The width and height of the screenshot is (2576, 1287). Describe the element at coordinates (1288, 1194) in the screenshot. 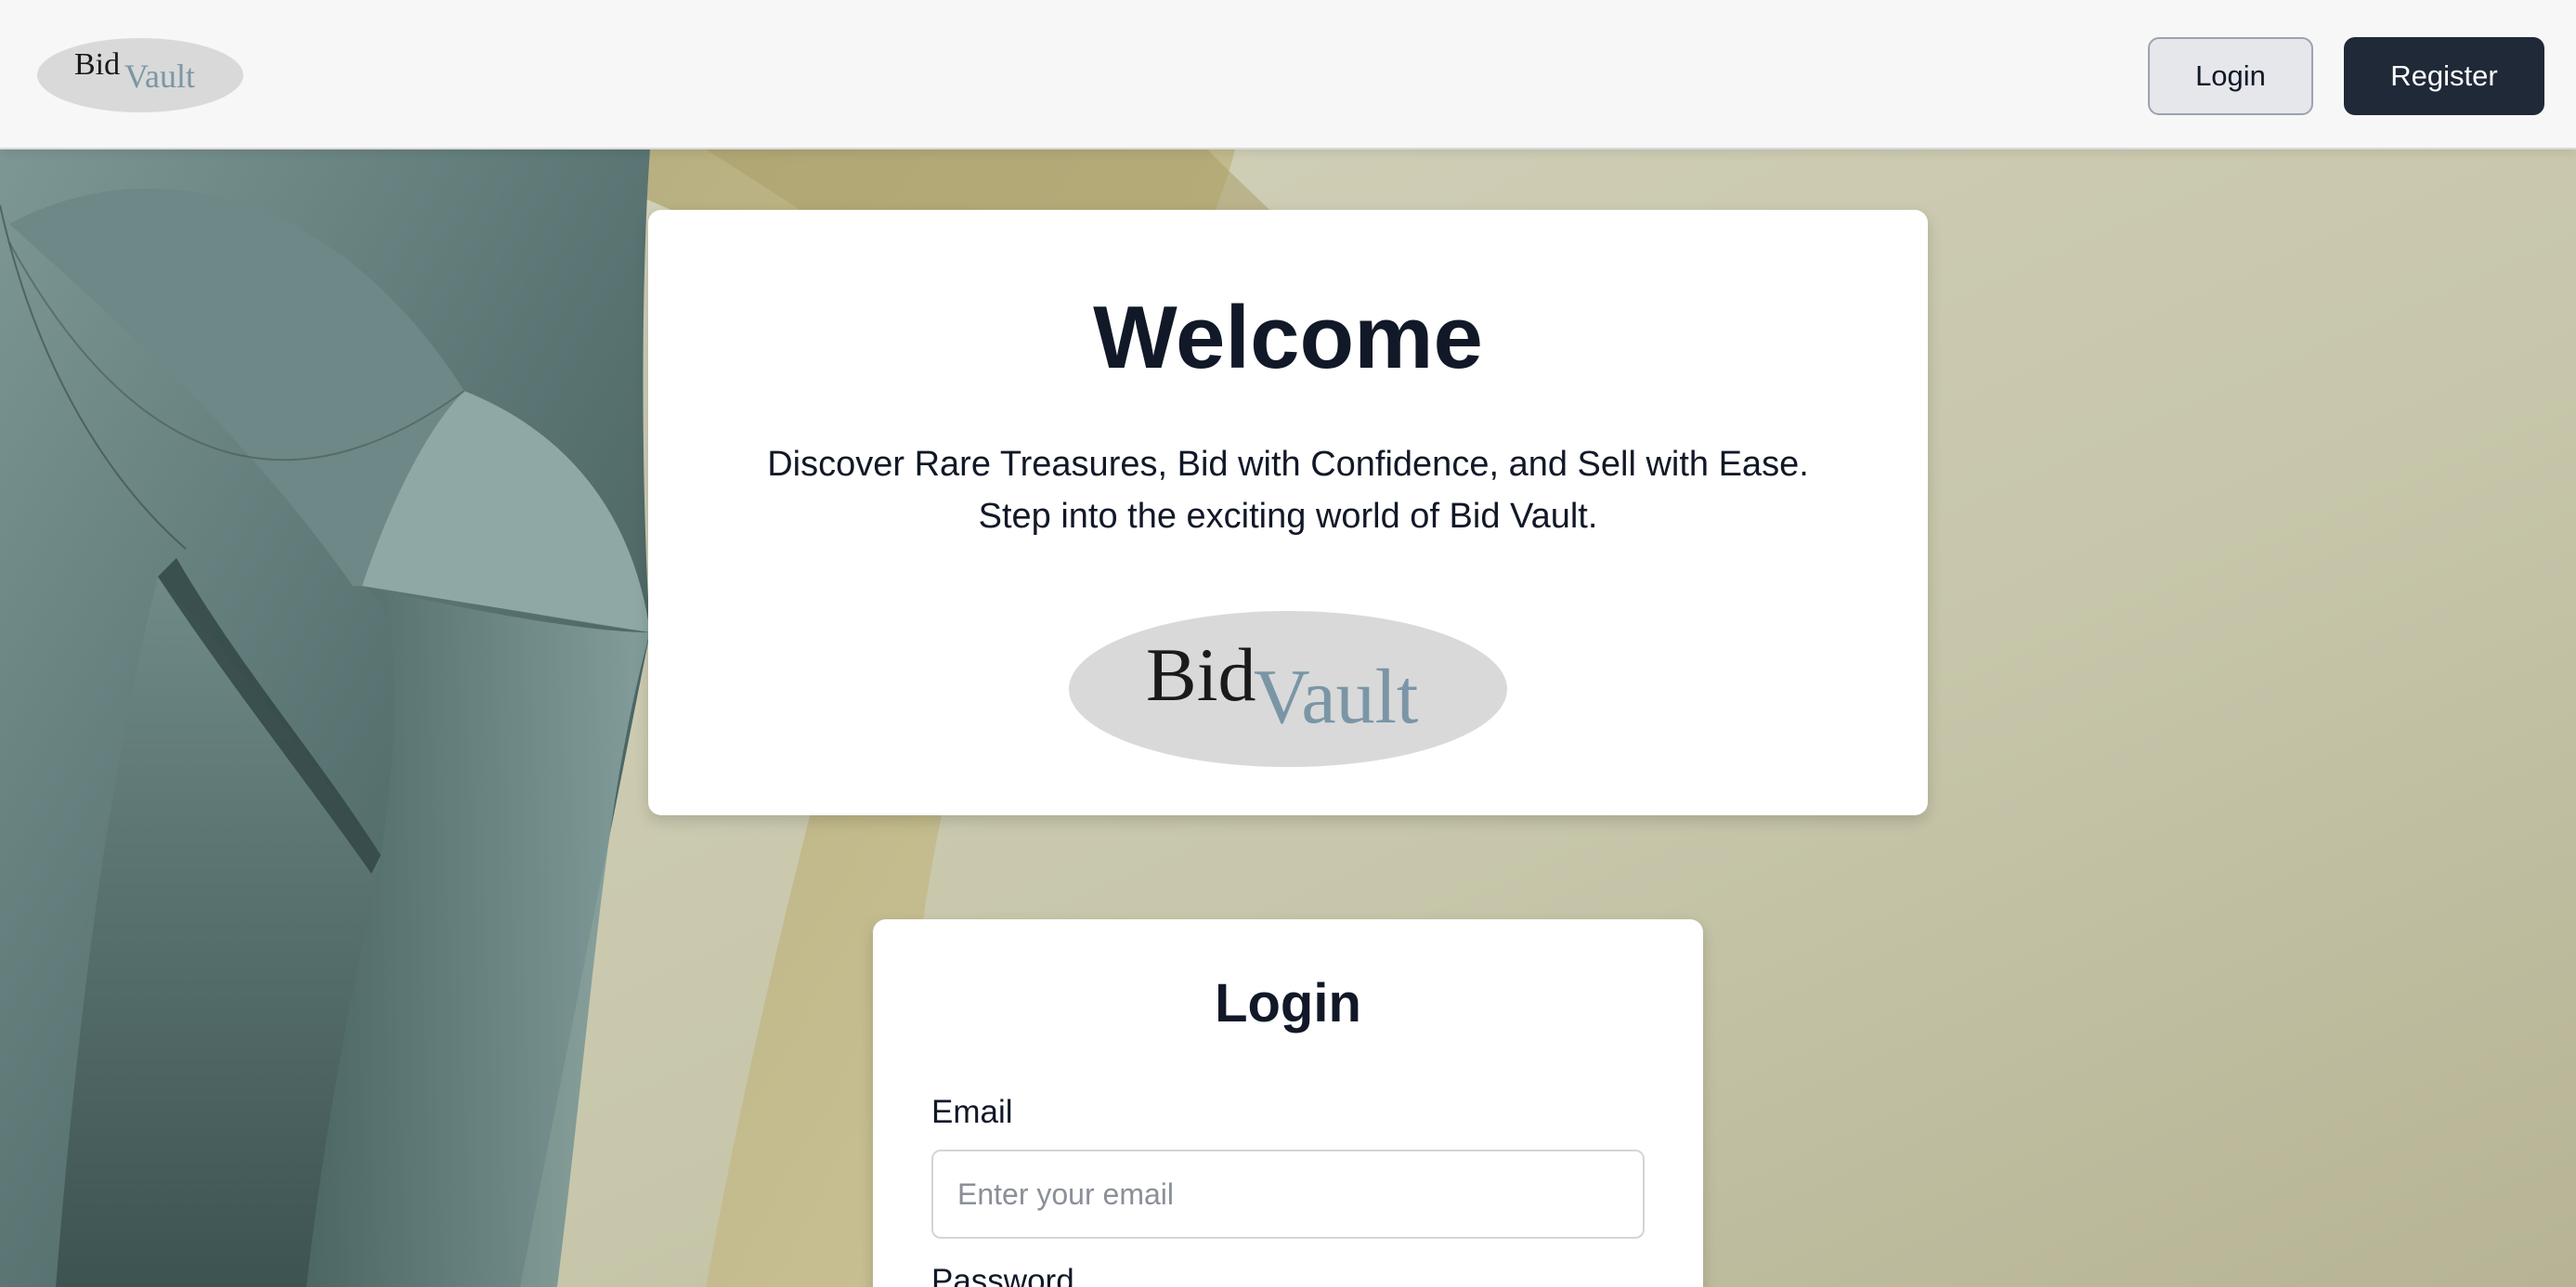

I see `email-input` at that location.